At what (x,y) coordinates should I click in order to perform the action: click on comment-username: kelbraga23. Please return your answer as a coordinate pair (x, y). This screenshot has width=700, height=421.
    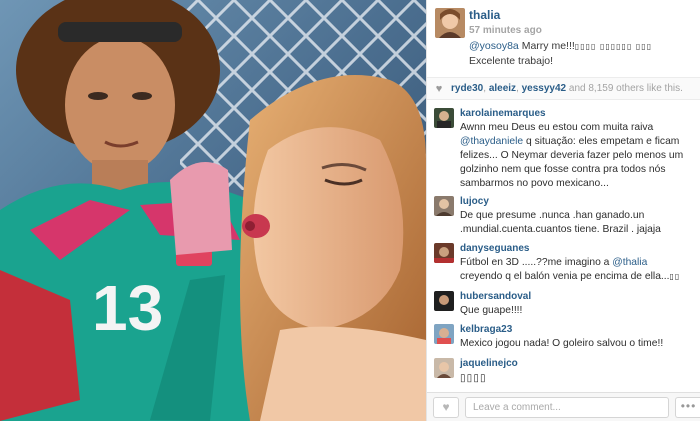
    Looking at the image, I should click on (486, 329).